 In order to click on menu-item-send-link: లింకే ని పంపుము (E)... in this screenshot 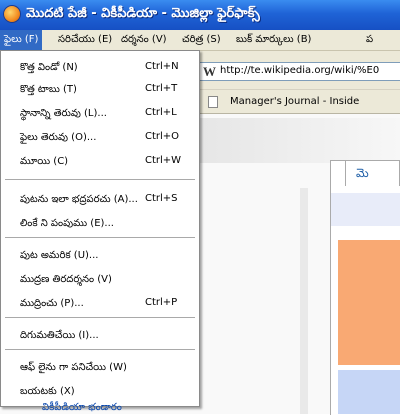, I will do `click(100, 224)`.